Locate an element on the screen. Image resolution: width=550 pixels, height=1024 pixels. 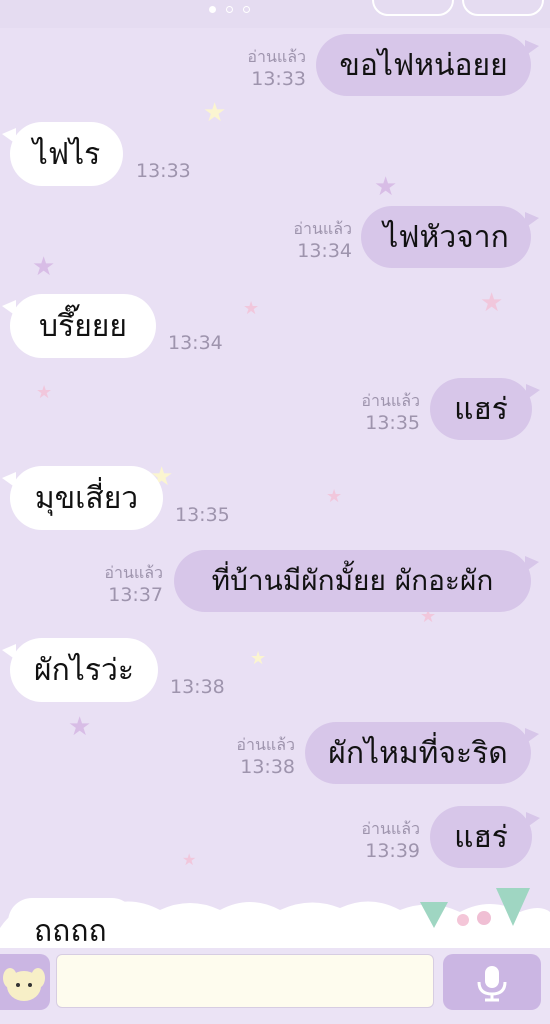
message-timestamp: 13:38 is located at coordinates (197, 687).